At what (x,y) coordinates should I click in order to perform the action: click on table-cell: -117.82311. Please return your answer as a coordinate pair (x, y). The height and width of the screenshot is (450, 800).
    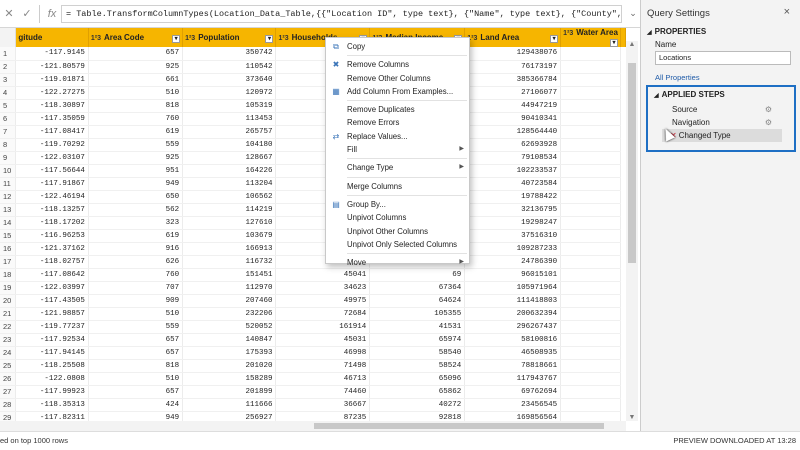
    Looking at the image, I should click on (52, 416).